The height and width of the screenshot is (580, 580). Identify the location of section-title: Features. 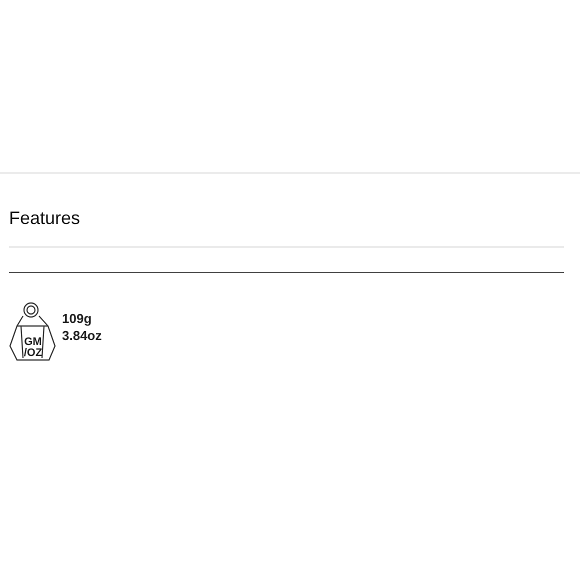
(45, 218).